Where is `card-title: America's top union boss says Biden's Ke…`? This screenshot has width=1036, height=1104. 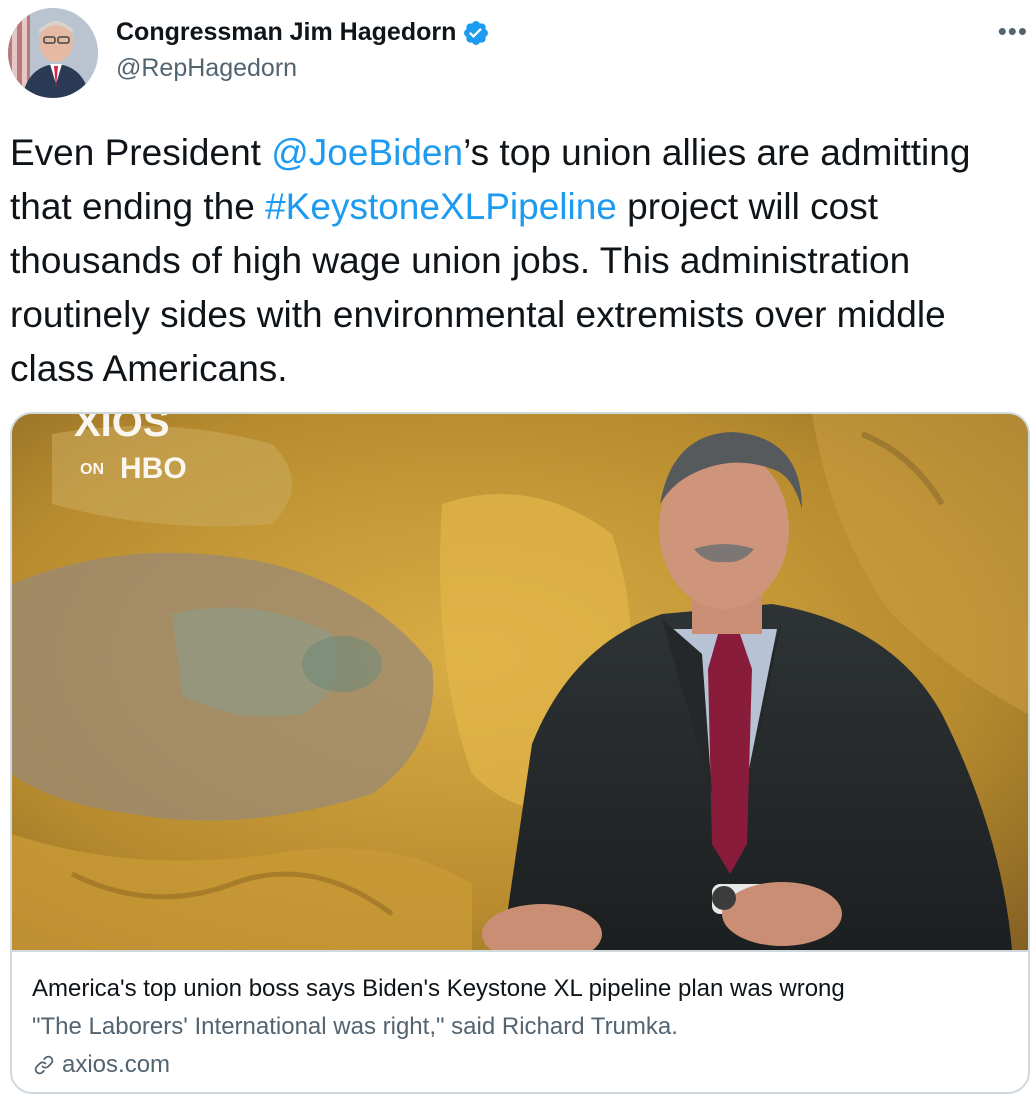
card-title: America's top union boss says Biden's Ke… is located at coordinates (520, 989).